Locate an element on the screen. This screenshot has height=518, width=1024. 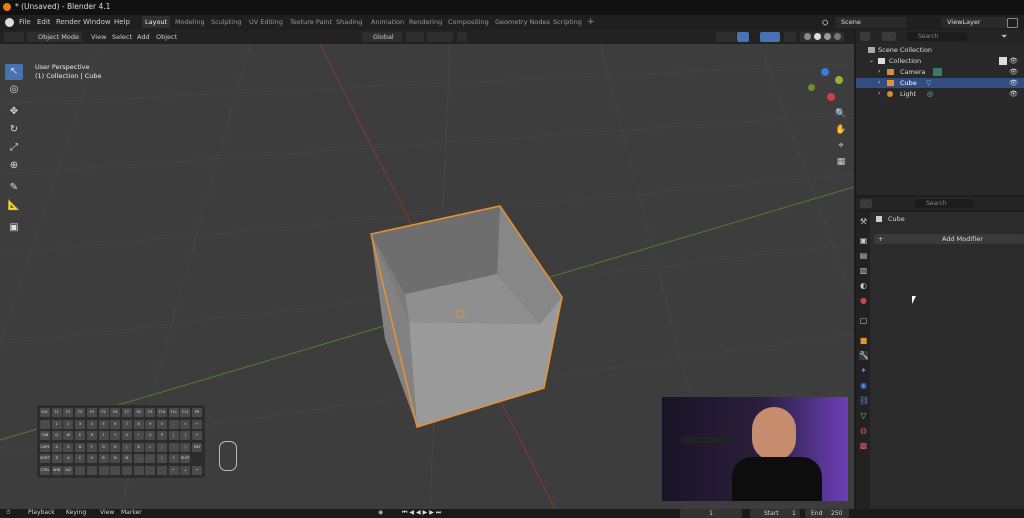
light-data-icon: ◎ is located at coordinates (930, 94).